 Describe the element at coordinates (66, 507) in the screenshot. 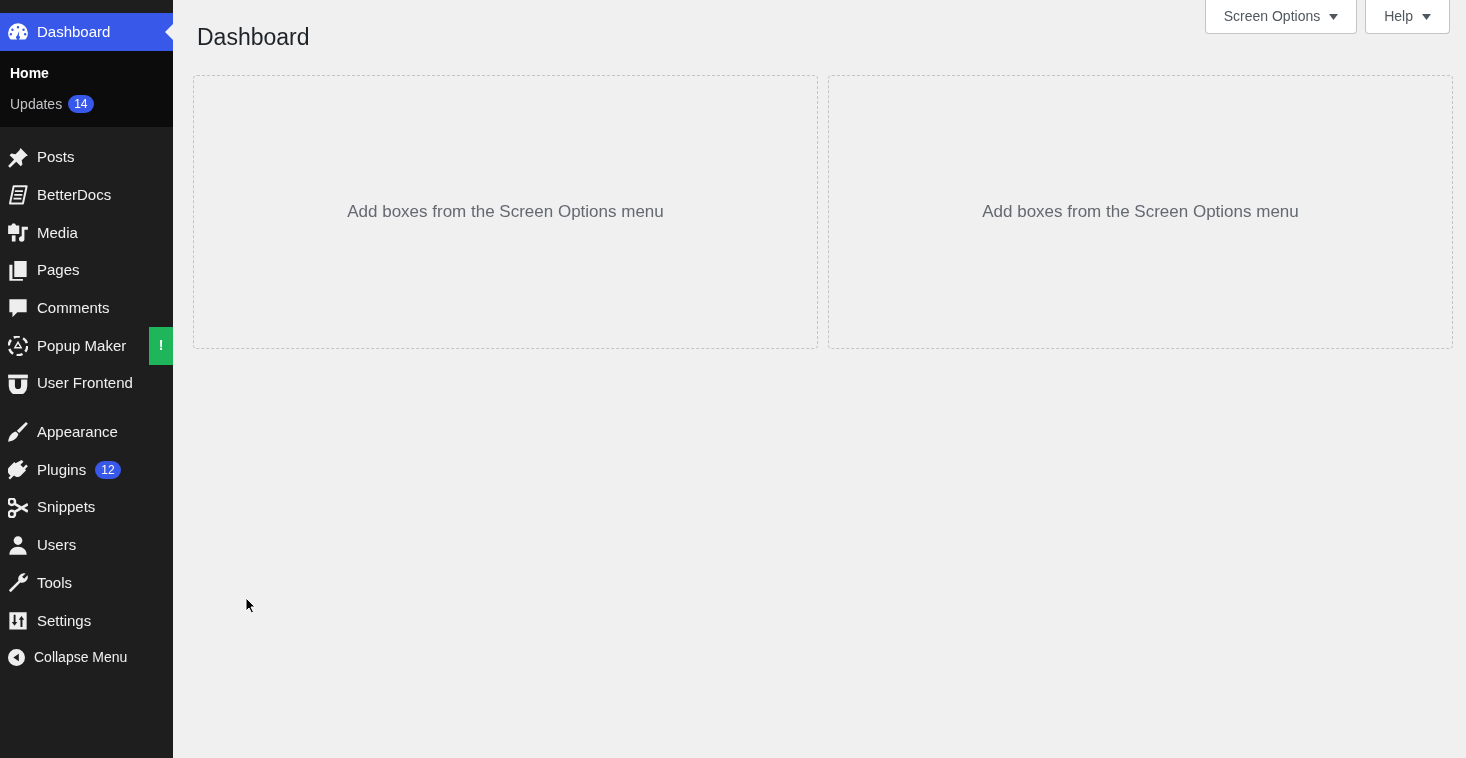

I see `menu-label: Snippets` at that location.